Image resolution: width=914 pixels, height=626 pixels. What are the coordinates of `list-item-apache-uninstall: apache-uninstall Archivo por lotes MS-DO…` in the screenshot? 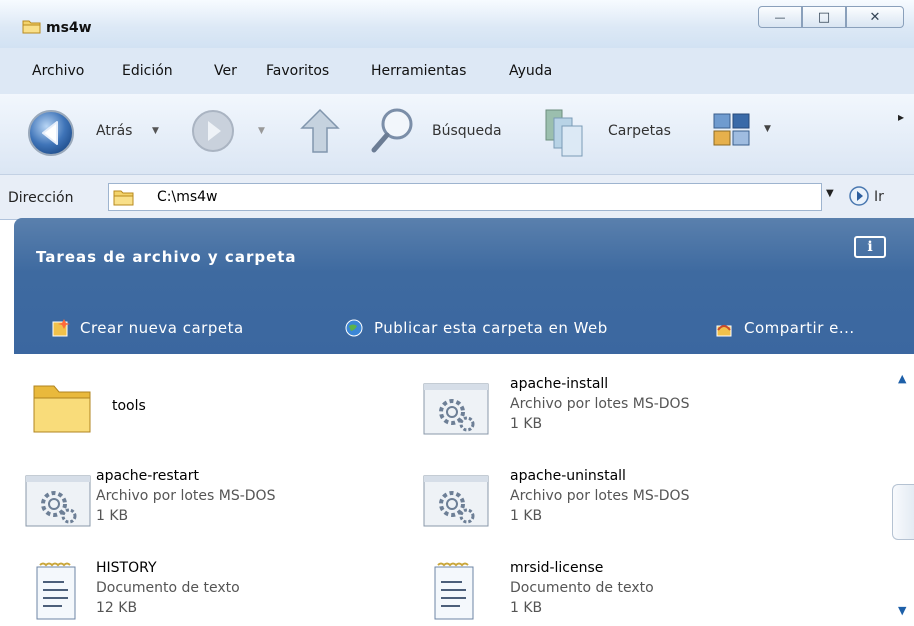 It's located at (622, 503).